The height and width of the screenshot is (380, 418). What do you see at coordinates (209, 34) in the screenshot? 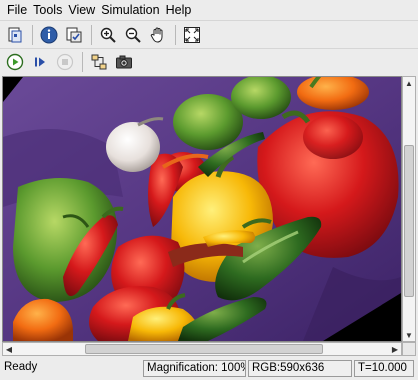
I see `main-toolbar` at bounding box center [209, 34].